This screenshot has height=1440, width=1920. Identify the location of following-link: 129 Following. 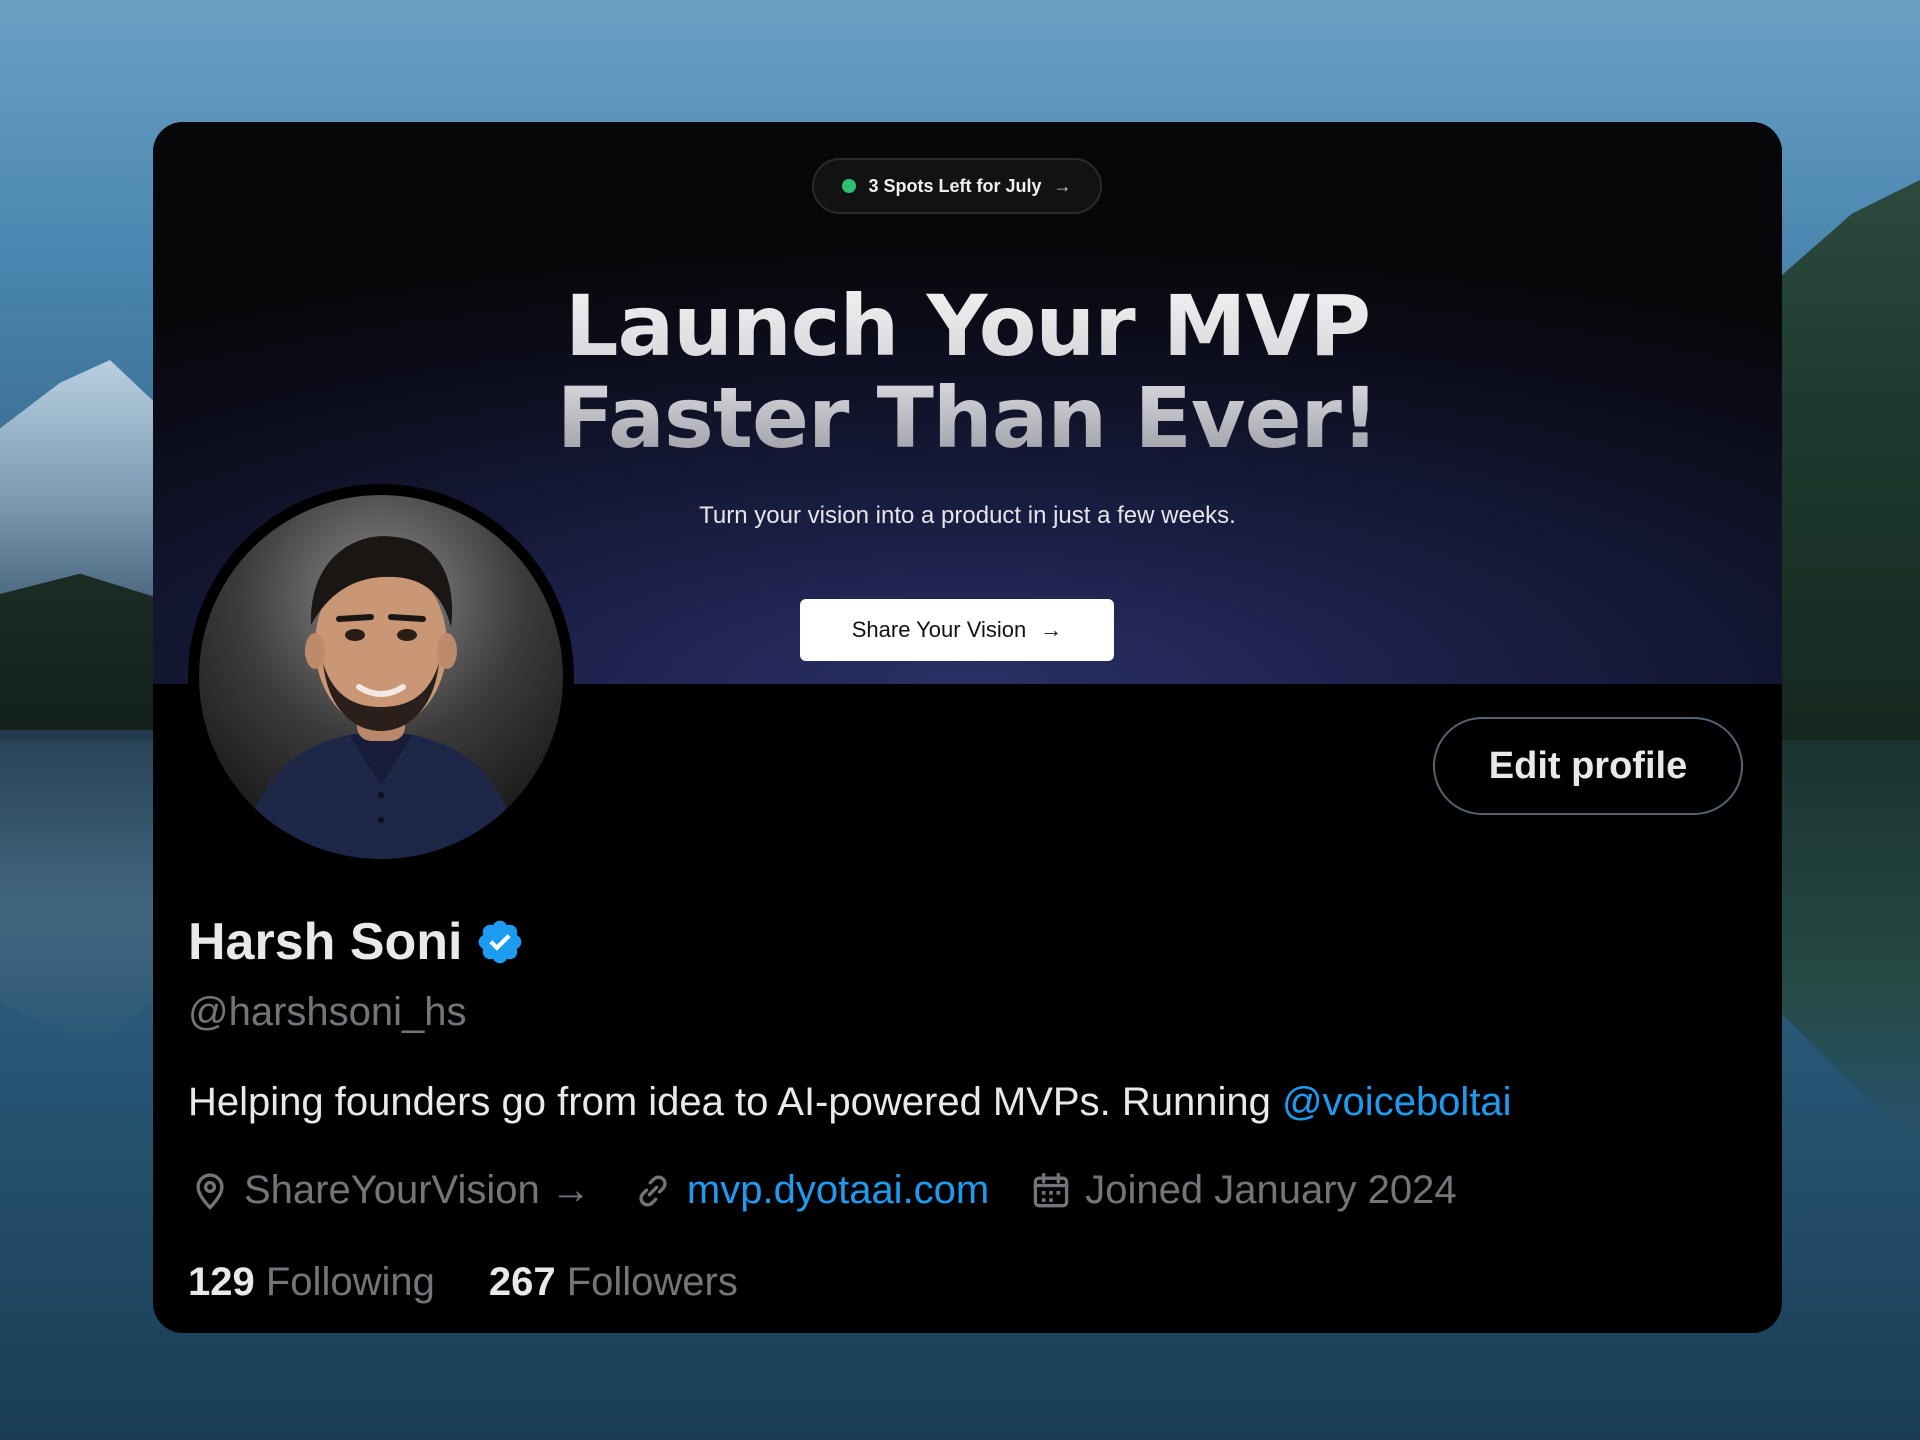
(311, 1282).